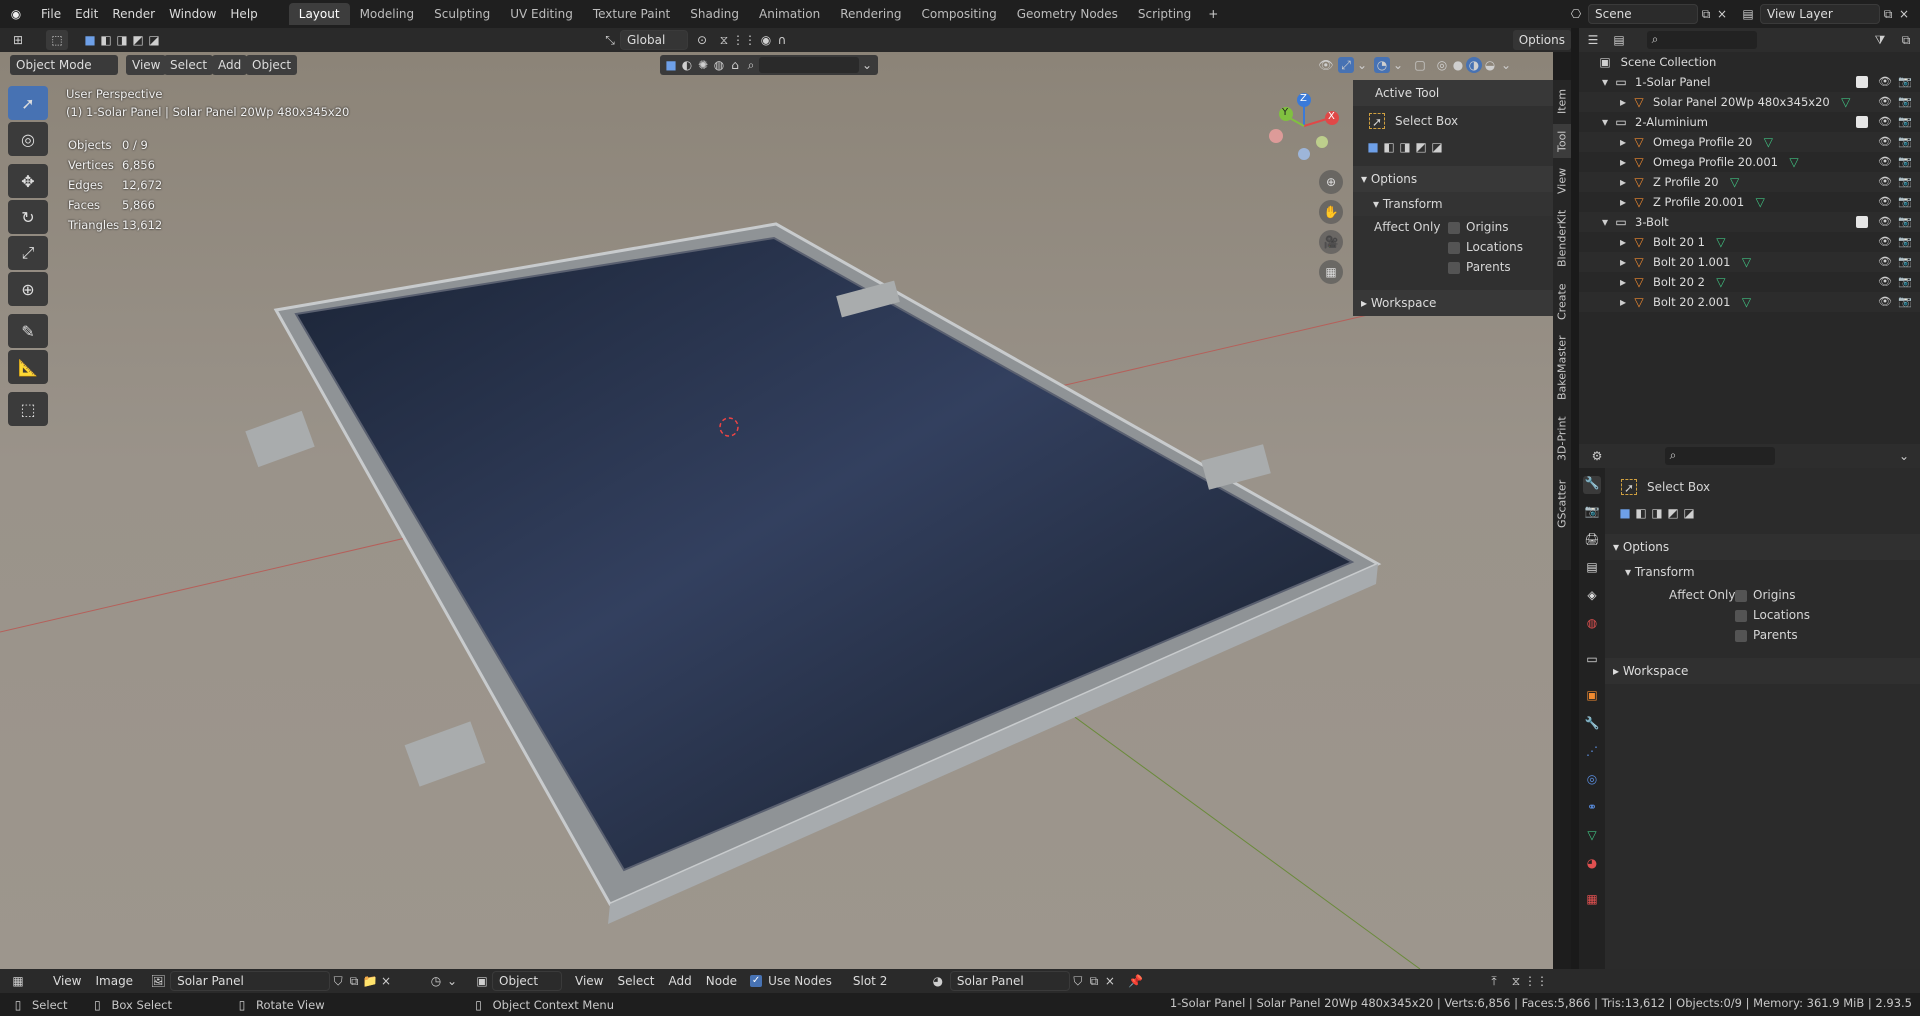 This screenshot has height=1016, width=1920. I want to click on workspace-header: ▸ Workspace, so click(1762, 671).